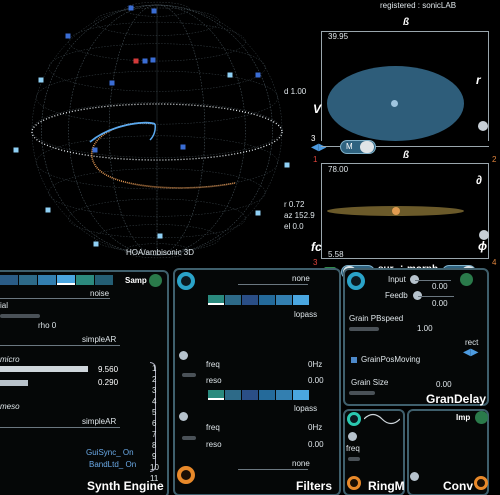  I want to click on input-line, so click(433, 280).